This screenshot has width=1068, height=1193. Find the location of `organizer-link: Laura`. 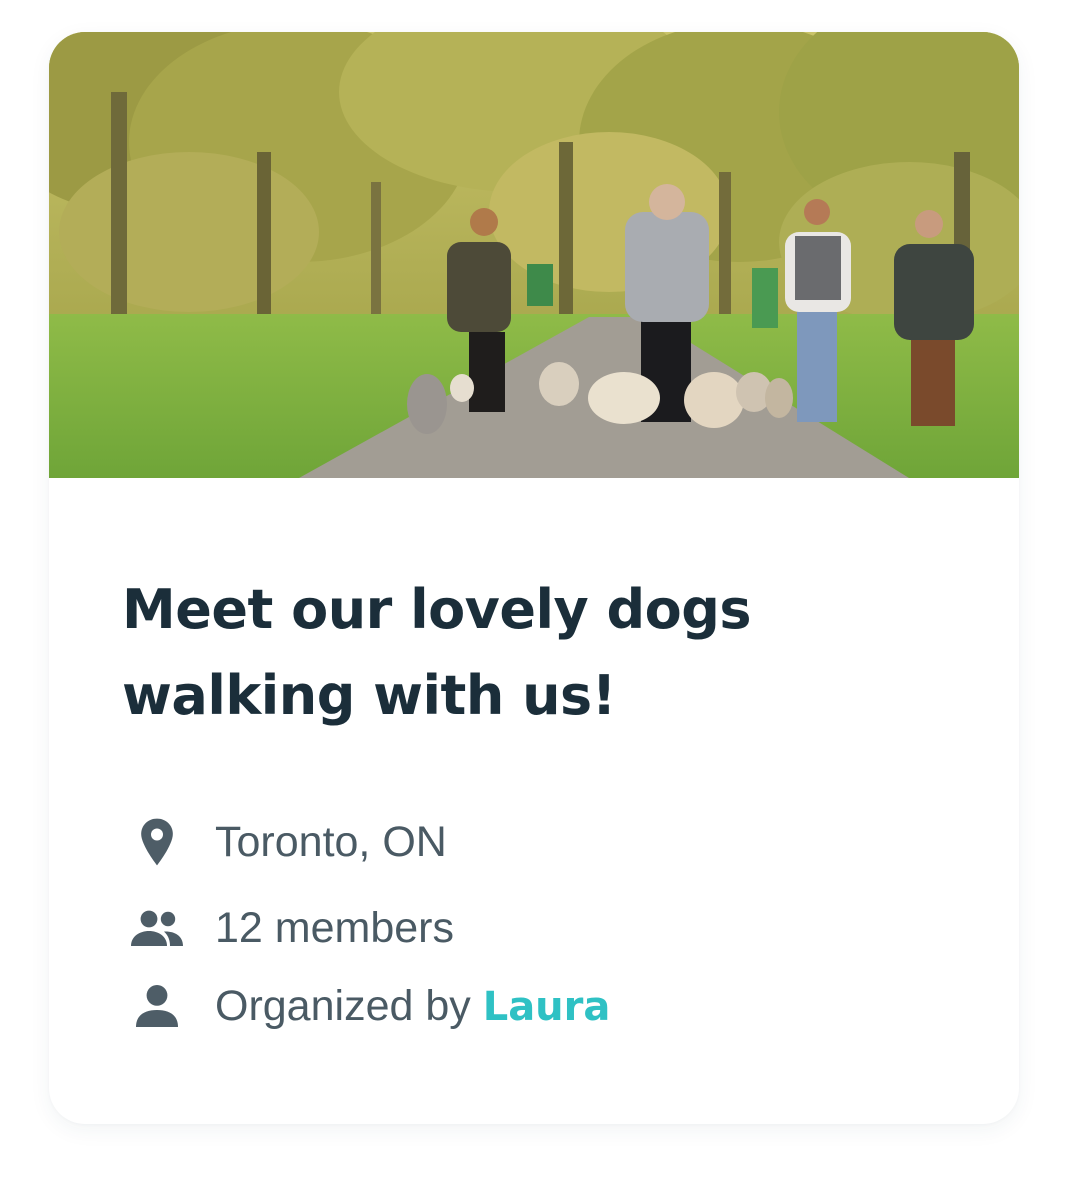

organizer-link: Laura is located at coordinates (547, 1007).